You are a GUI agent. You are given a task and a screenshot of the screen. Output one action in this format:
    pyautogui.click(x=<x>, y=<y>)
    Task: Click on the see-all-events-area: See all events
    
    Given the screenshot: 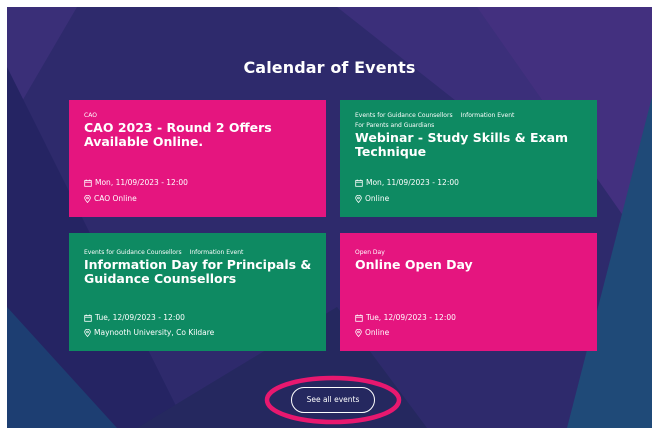 What is the action you would take?
    pyautogui.click(x=333, y=400)
    